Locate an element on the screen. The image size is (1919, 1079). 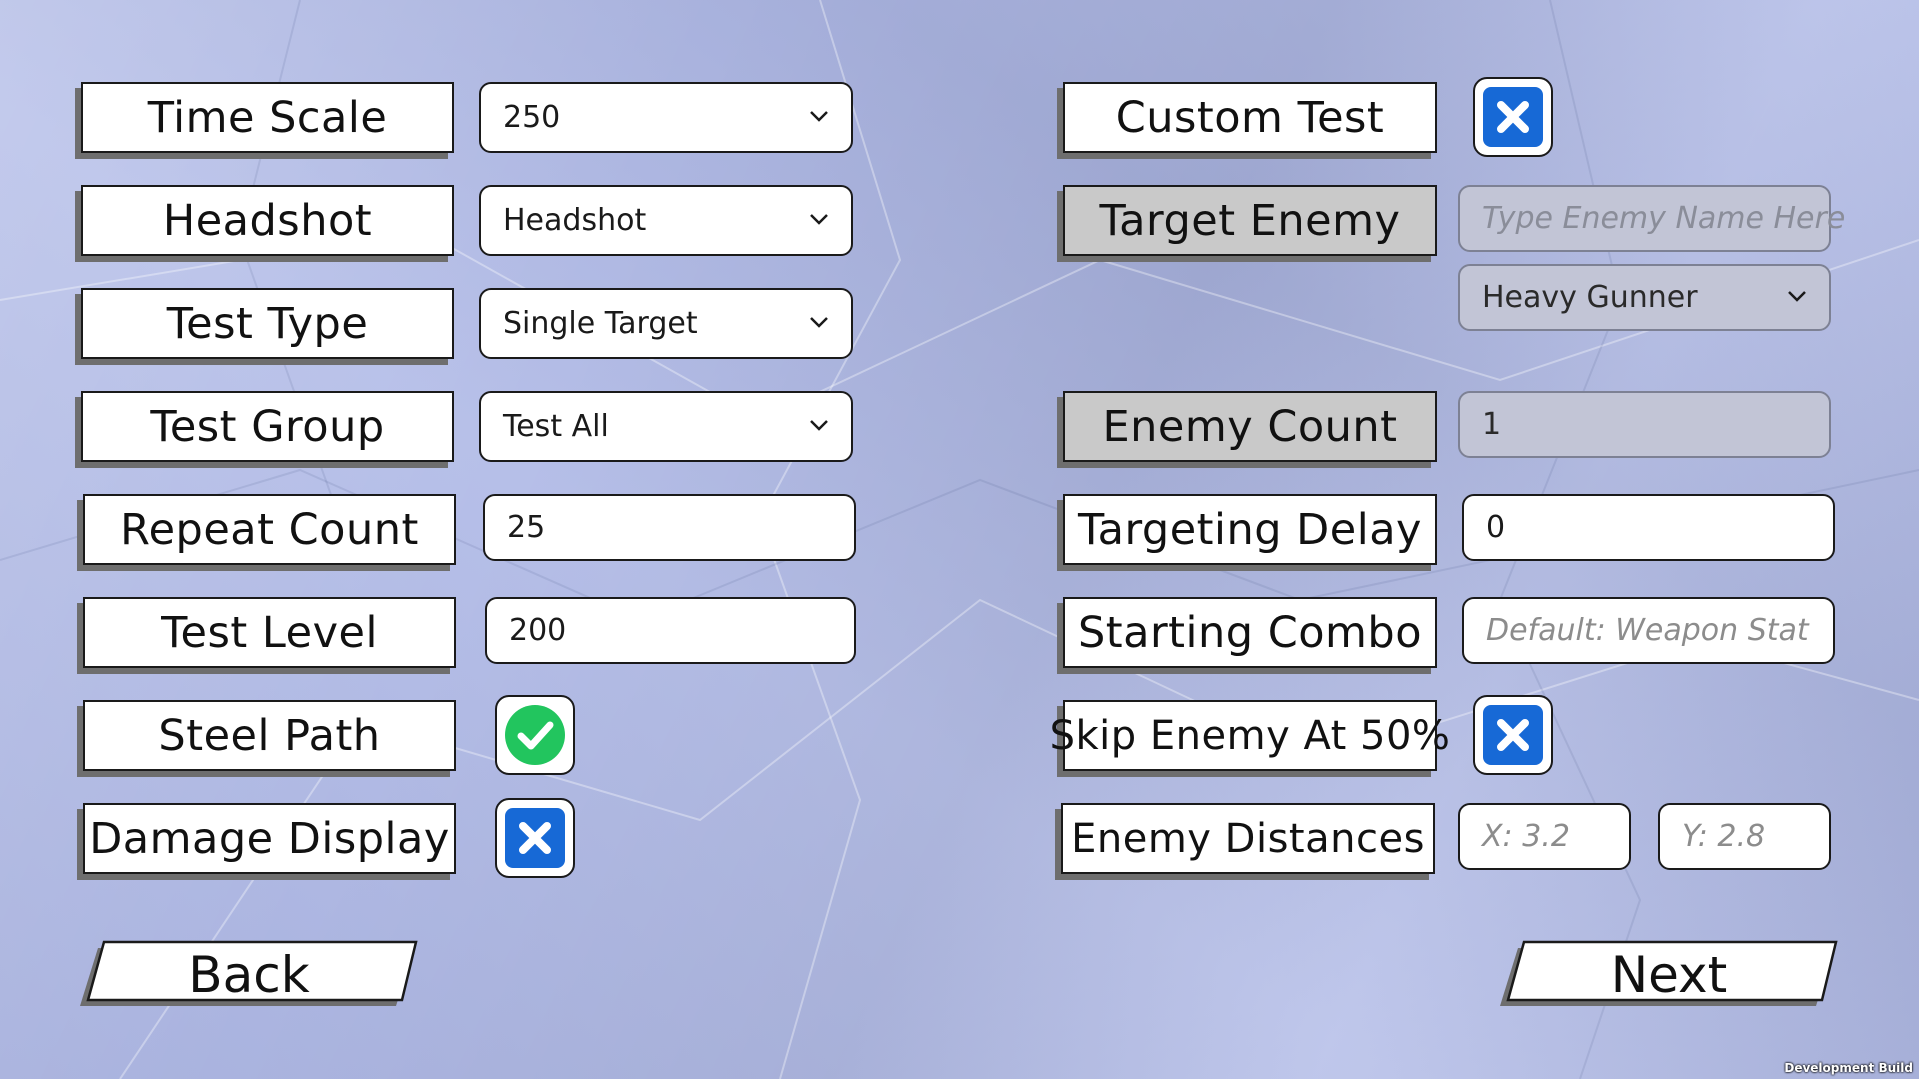
starting-combo-input: Default: Weapon Stat is located at coordinates (1648, 630).